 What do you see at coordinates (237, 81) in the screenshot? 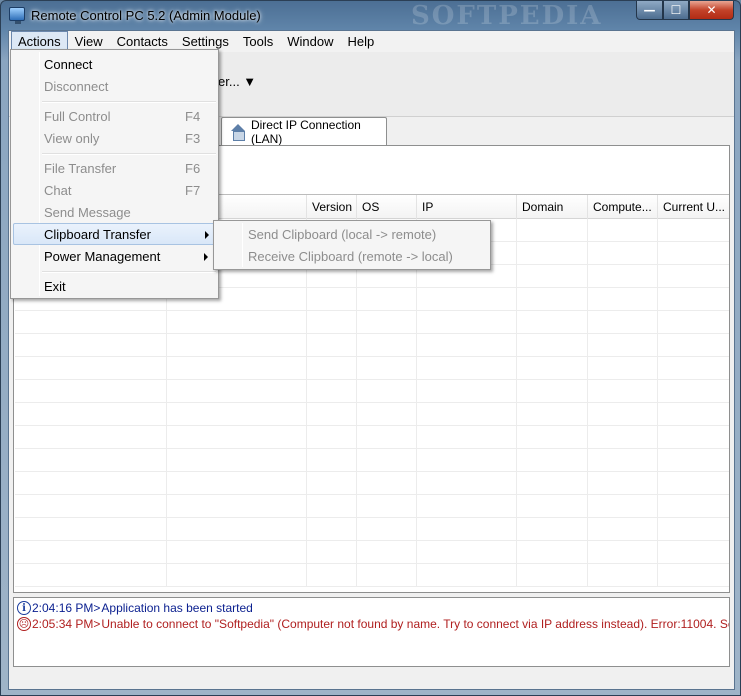
I see `toolbar-dropdown-button: er... ▼` at bounding box center [237, 81].